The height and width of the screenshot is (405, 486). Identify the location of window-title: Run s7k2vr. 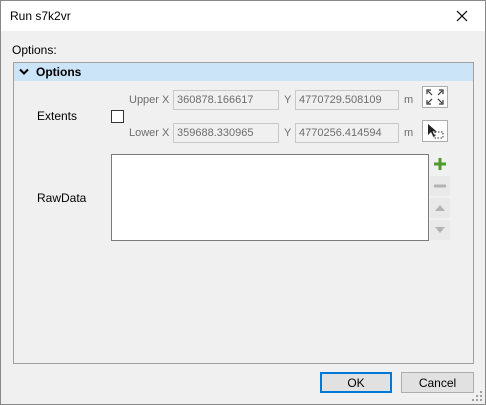
(40, 16).